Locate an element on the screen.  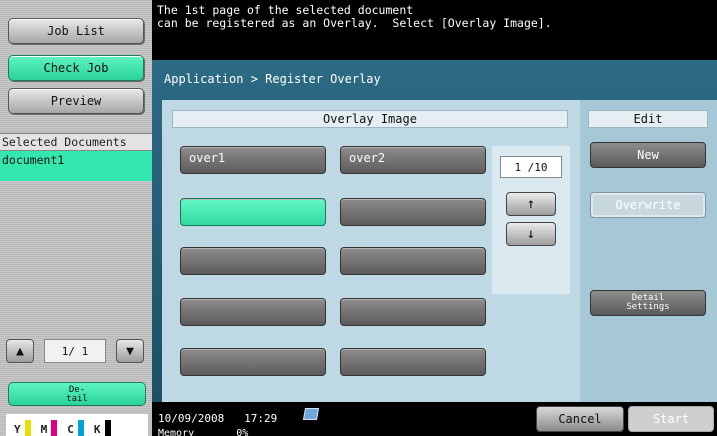
toner-c-bar is located at coordinates (80, 428).